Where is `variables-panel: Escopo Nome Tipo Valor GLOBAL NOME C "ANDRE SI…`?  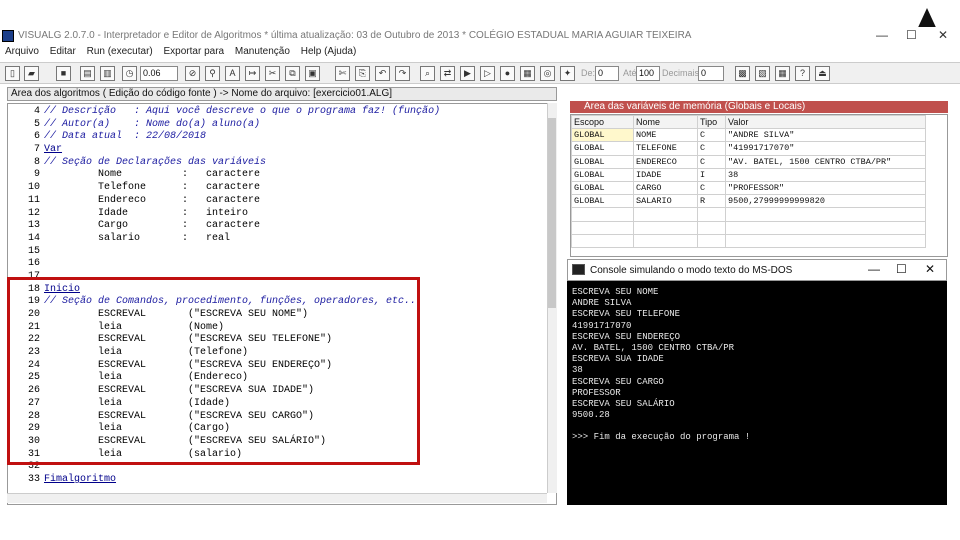 variables-panel: Escopo Nome Tipo Valor GLOBAL NOME C "ANDRE SI… is located at coordinates (759, 185).